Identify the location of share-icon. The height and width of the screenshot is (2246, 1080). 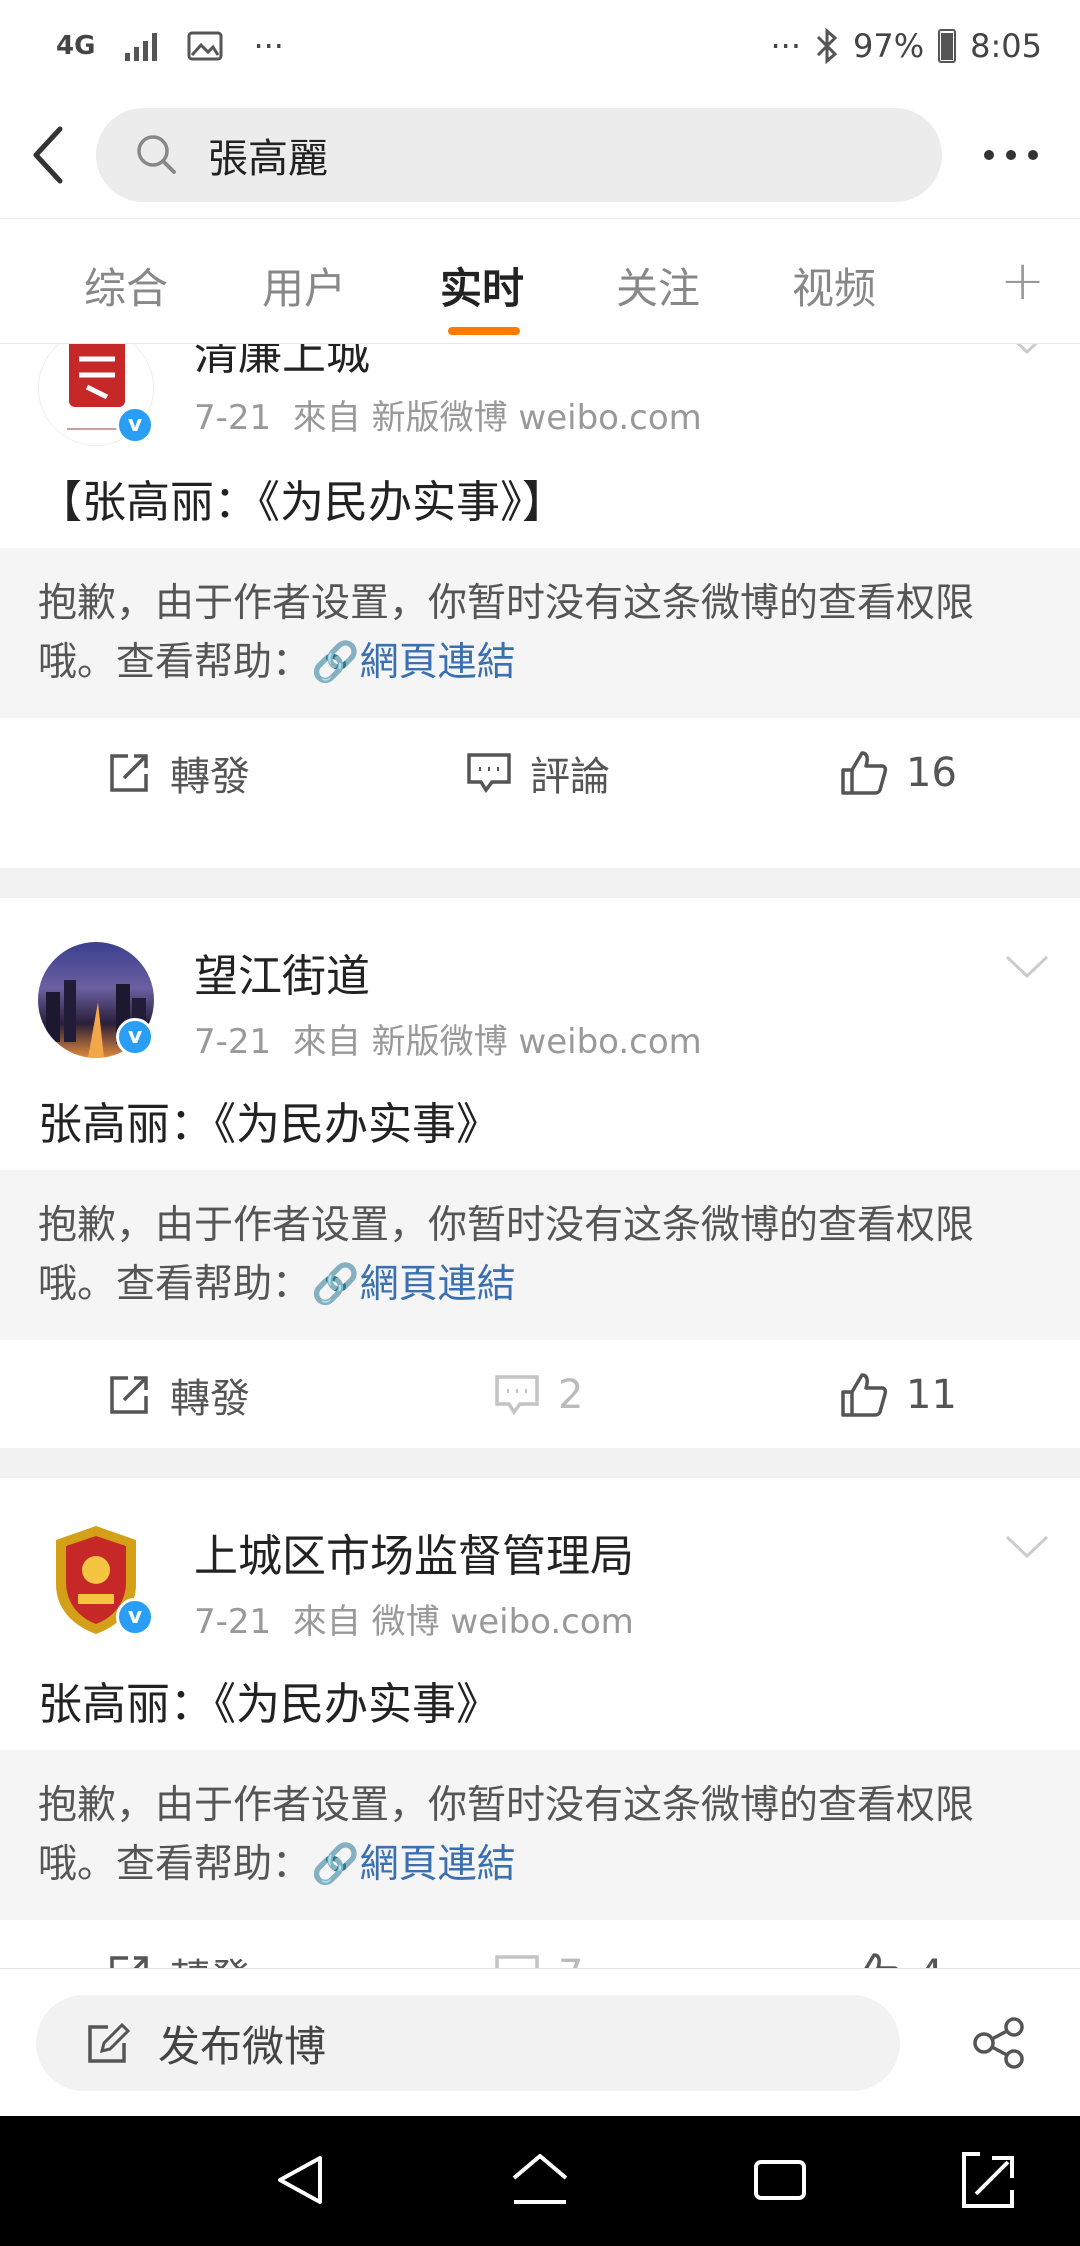
(1000, 2043).